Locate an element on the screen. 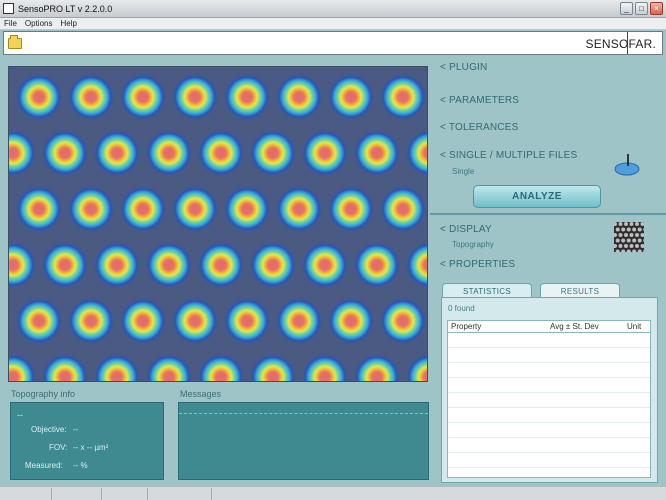  display-thumbnail-pattern is located at coordinates (629, 237).